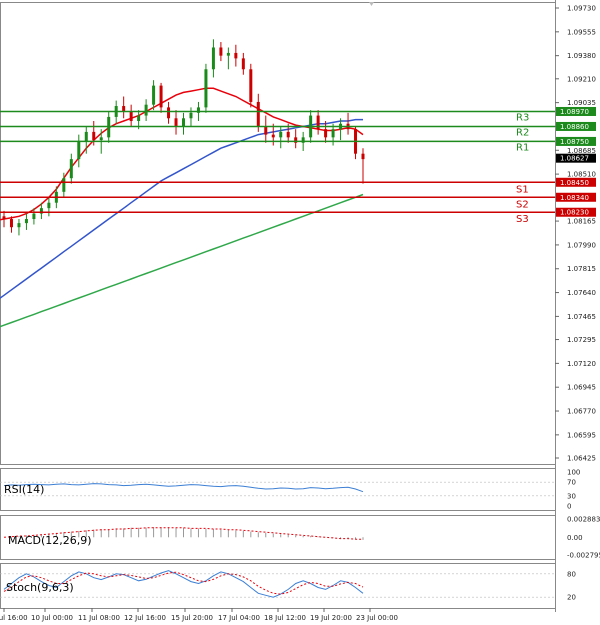 This screenshot has height=625, width=600. I want to click on stoch-title: Stoch(9,6,3), so click(40, 587).